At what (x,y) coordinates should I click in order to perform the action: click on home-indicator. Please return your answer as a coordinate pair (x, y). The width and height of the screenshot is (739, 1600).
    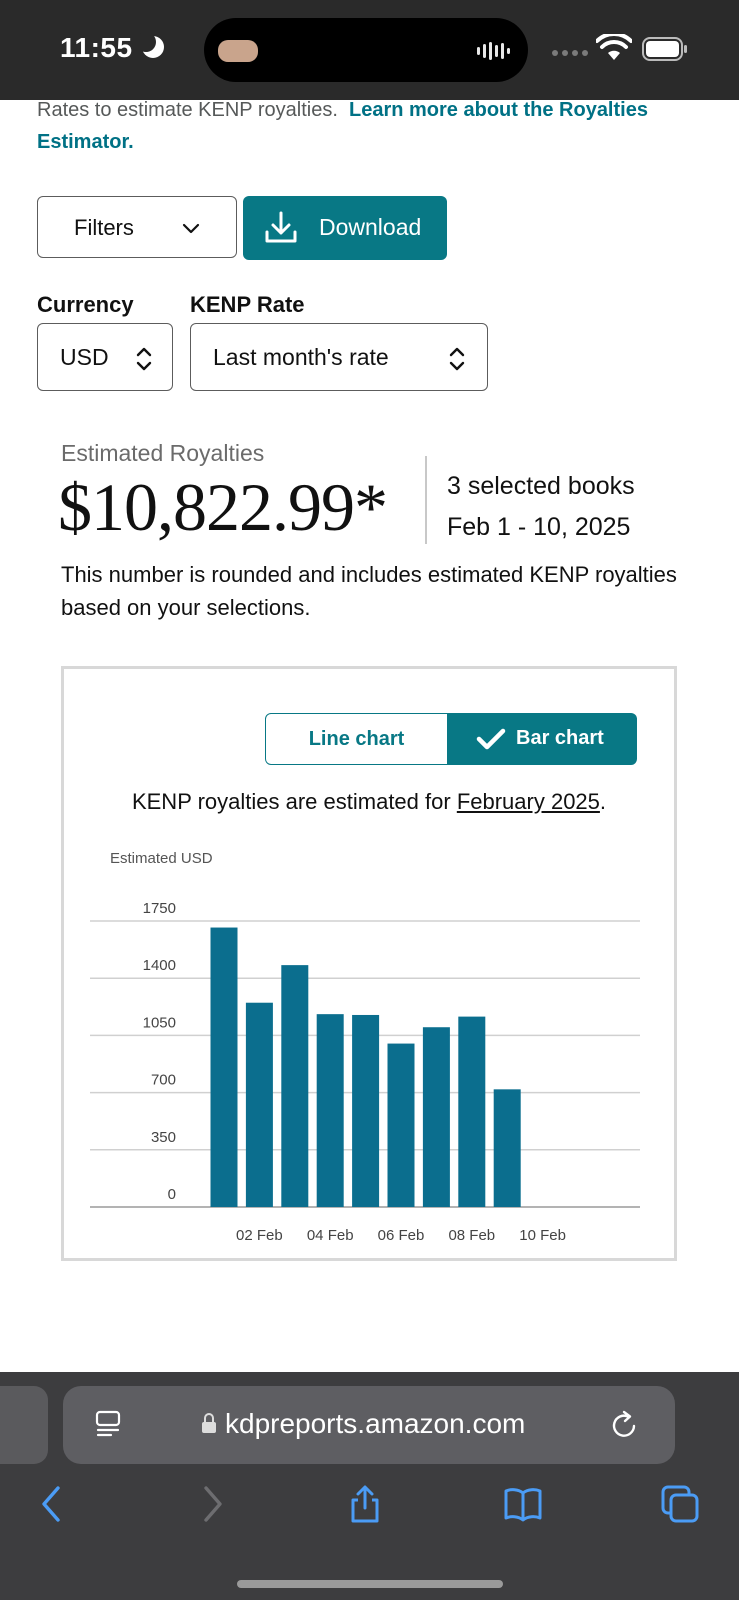
    Looking at the image, I should click on (370, 1584).